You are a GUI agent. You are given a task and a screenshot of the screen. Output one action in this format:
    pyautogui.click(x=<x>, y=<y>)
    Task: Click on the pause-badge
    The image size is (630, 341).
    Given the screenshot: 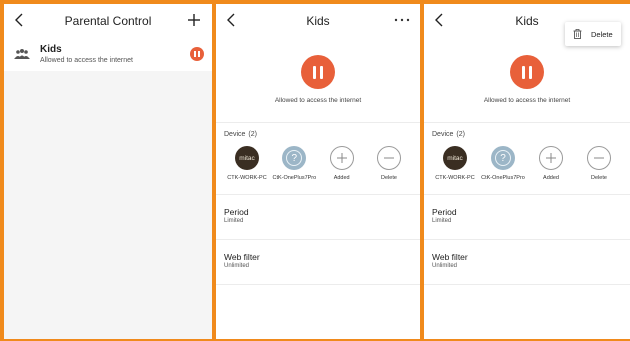 What is the action you would take?
    pyautogui.click(x=197, y=54)
    